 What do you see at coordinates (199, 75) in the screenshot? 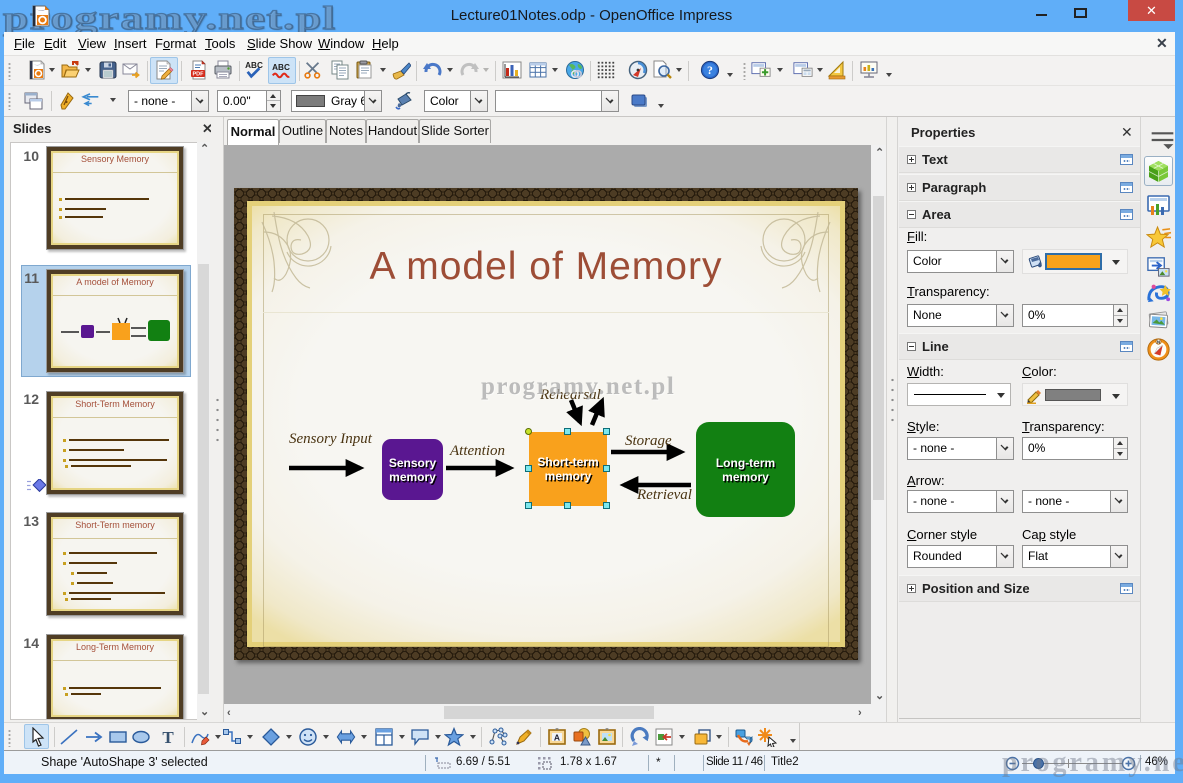
I see `svg-text: PDF` at bounding box center [199, 75].